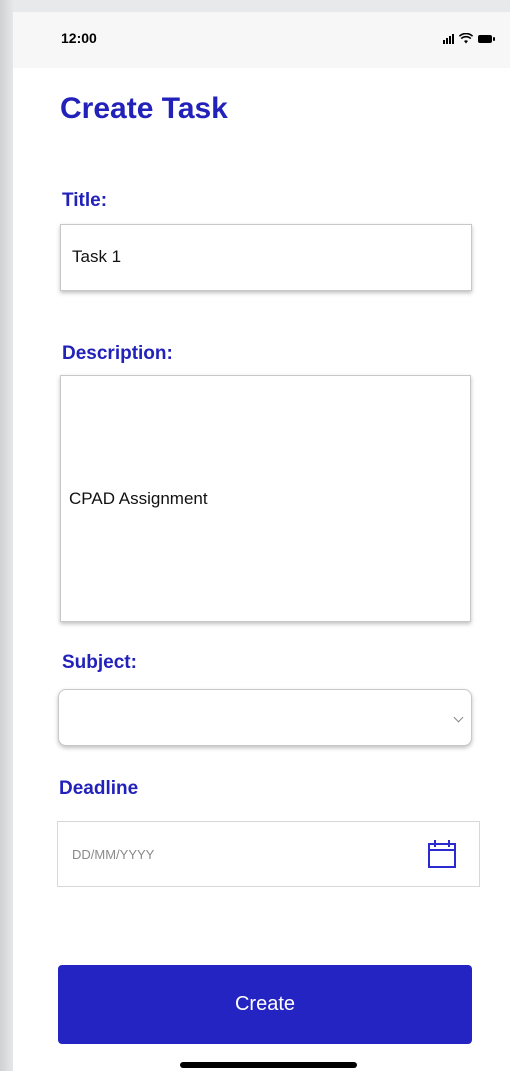 The image size is (510, 1071). I want to click on battery-icon, so click(486, 38).